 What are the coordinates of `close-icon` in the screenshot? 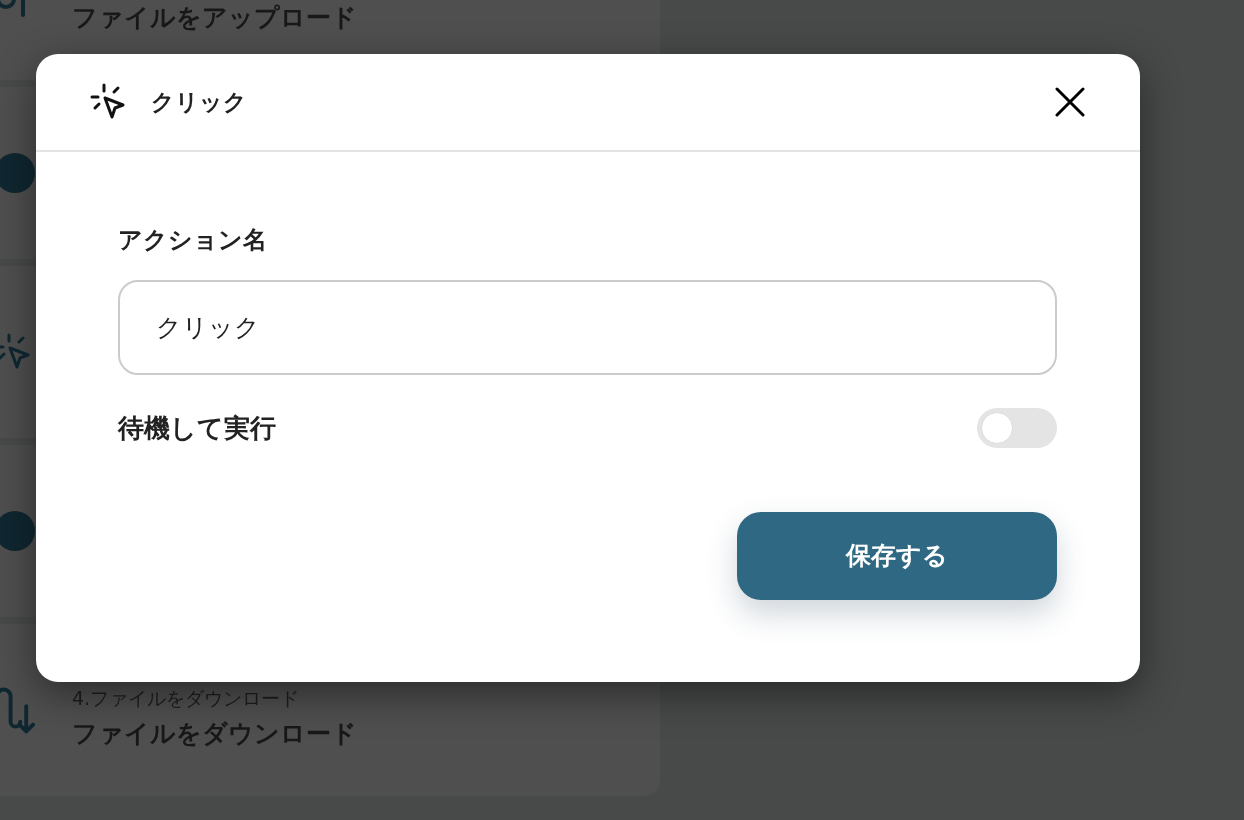 It's located at (1070, 102).